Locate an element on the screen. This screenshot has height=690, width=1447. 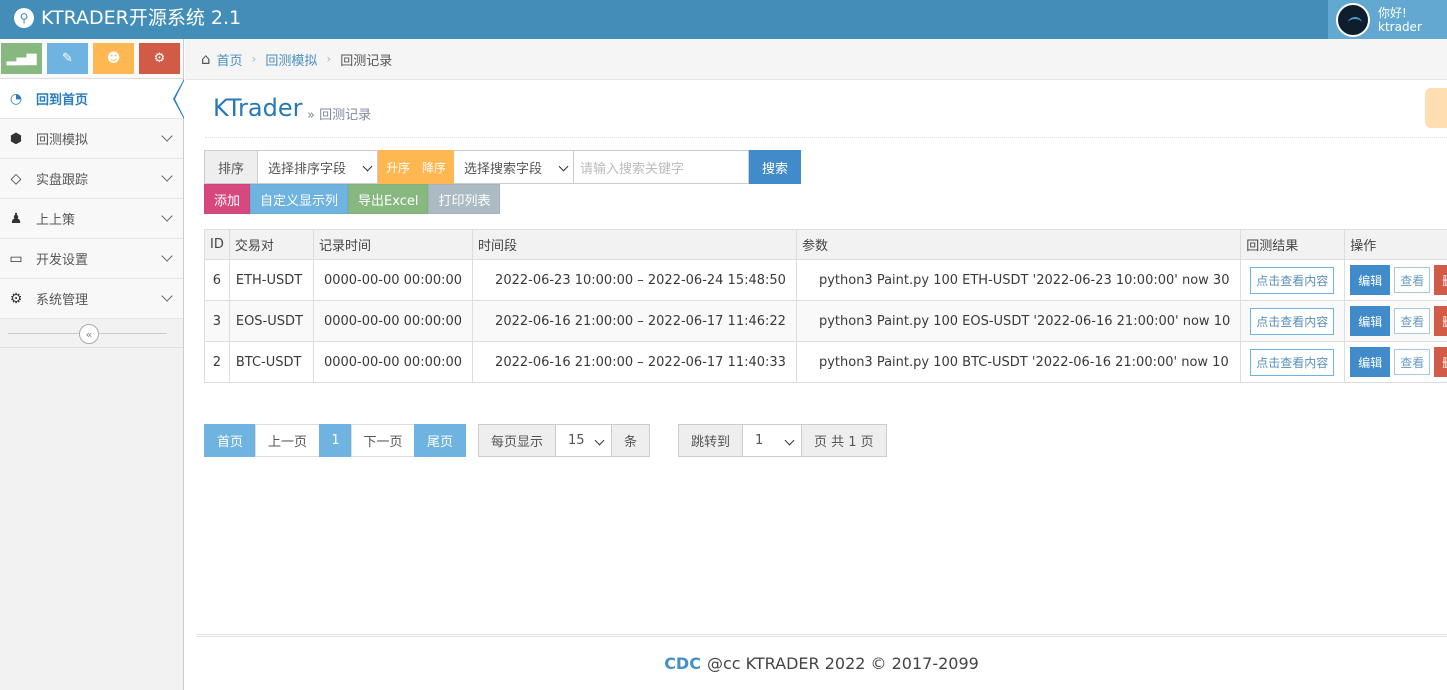
sort-label: 排序 is located at coordinates (231, 167).